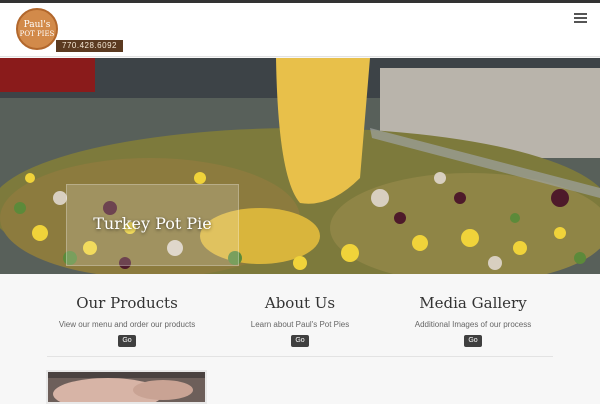 This screenshot has width=600, height=404. Describe the element at coordinates (300, 356) in the screenshot. I see `section-divider` at that location.